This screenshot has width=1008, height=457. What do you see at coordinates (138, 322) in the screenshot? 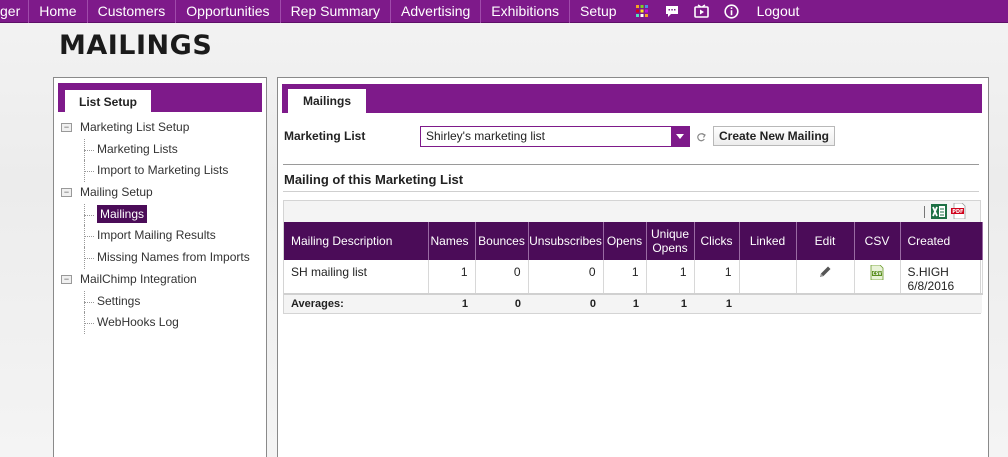
I see `tree-node-label: WebHooks Log` at bounding box center [138, 322].